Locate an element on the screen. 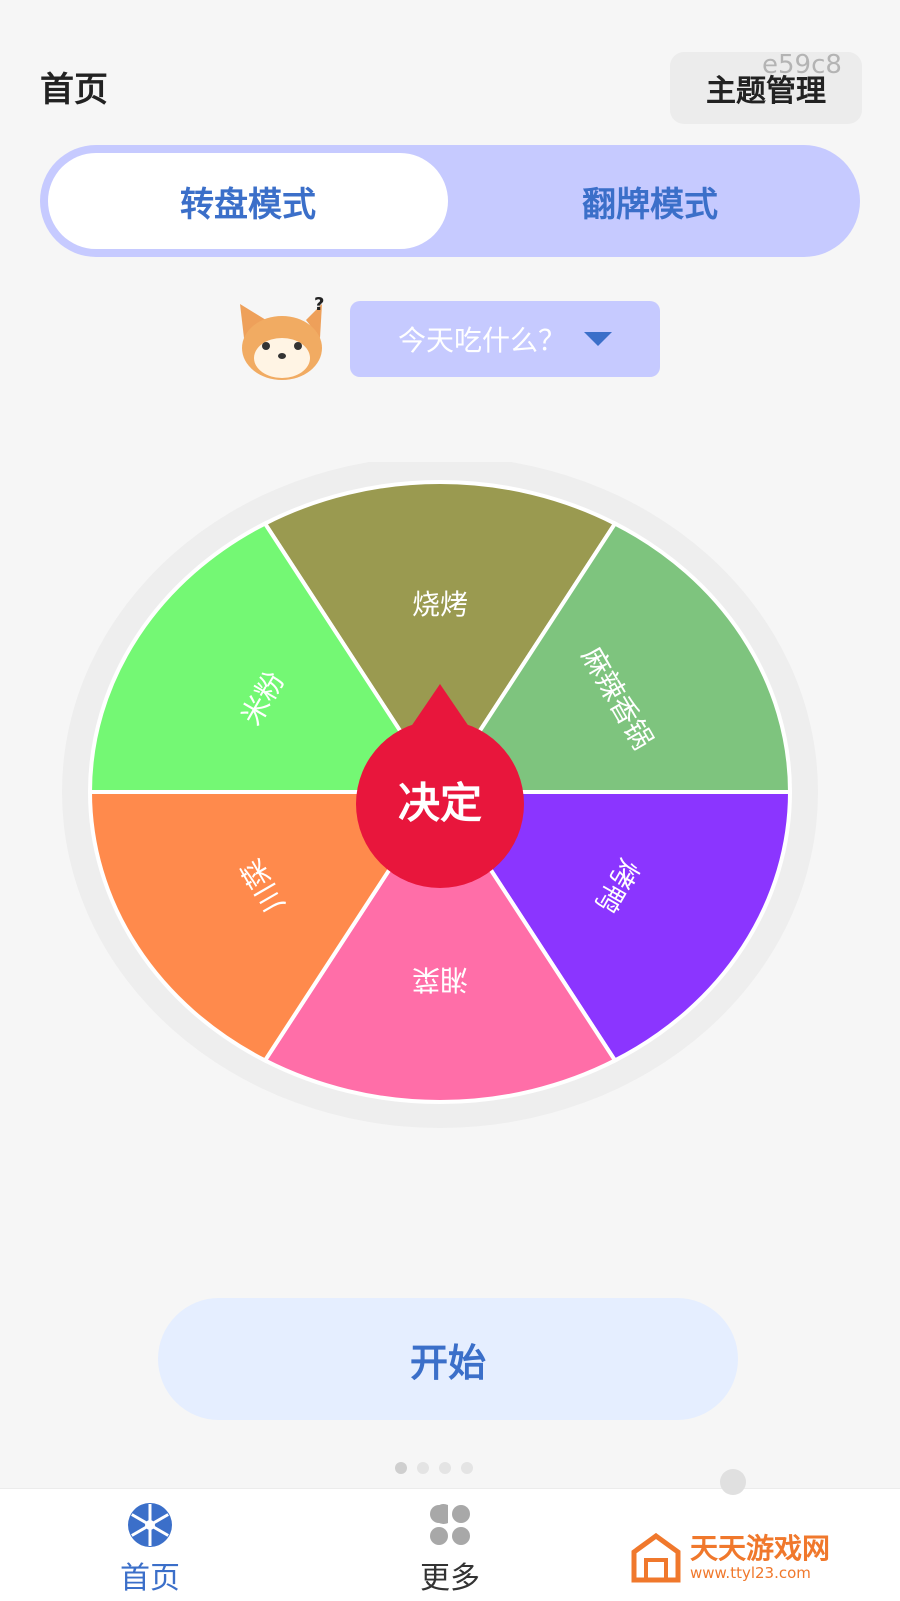  start-button: 开始 is located at coordinates (448, 1359).